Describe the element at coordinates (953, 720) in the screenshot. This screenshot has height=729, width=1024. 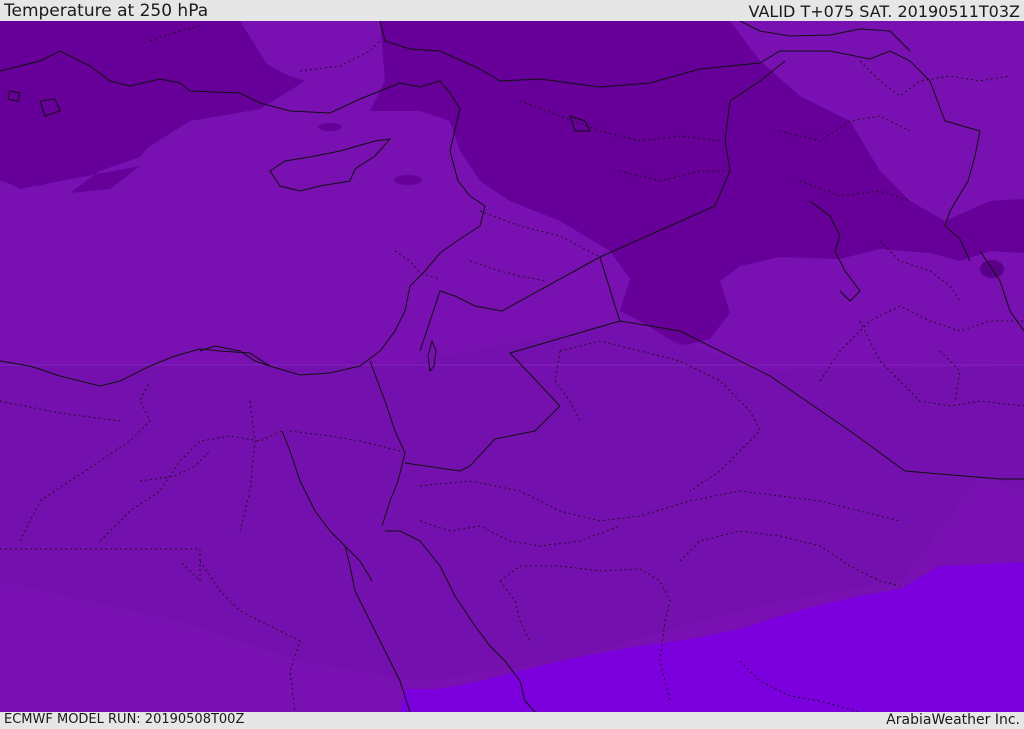
I see `credit-label: ArabiaWeather Inc.` at that location.